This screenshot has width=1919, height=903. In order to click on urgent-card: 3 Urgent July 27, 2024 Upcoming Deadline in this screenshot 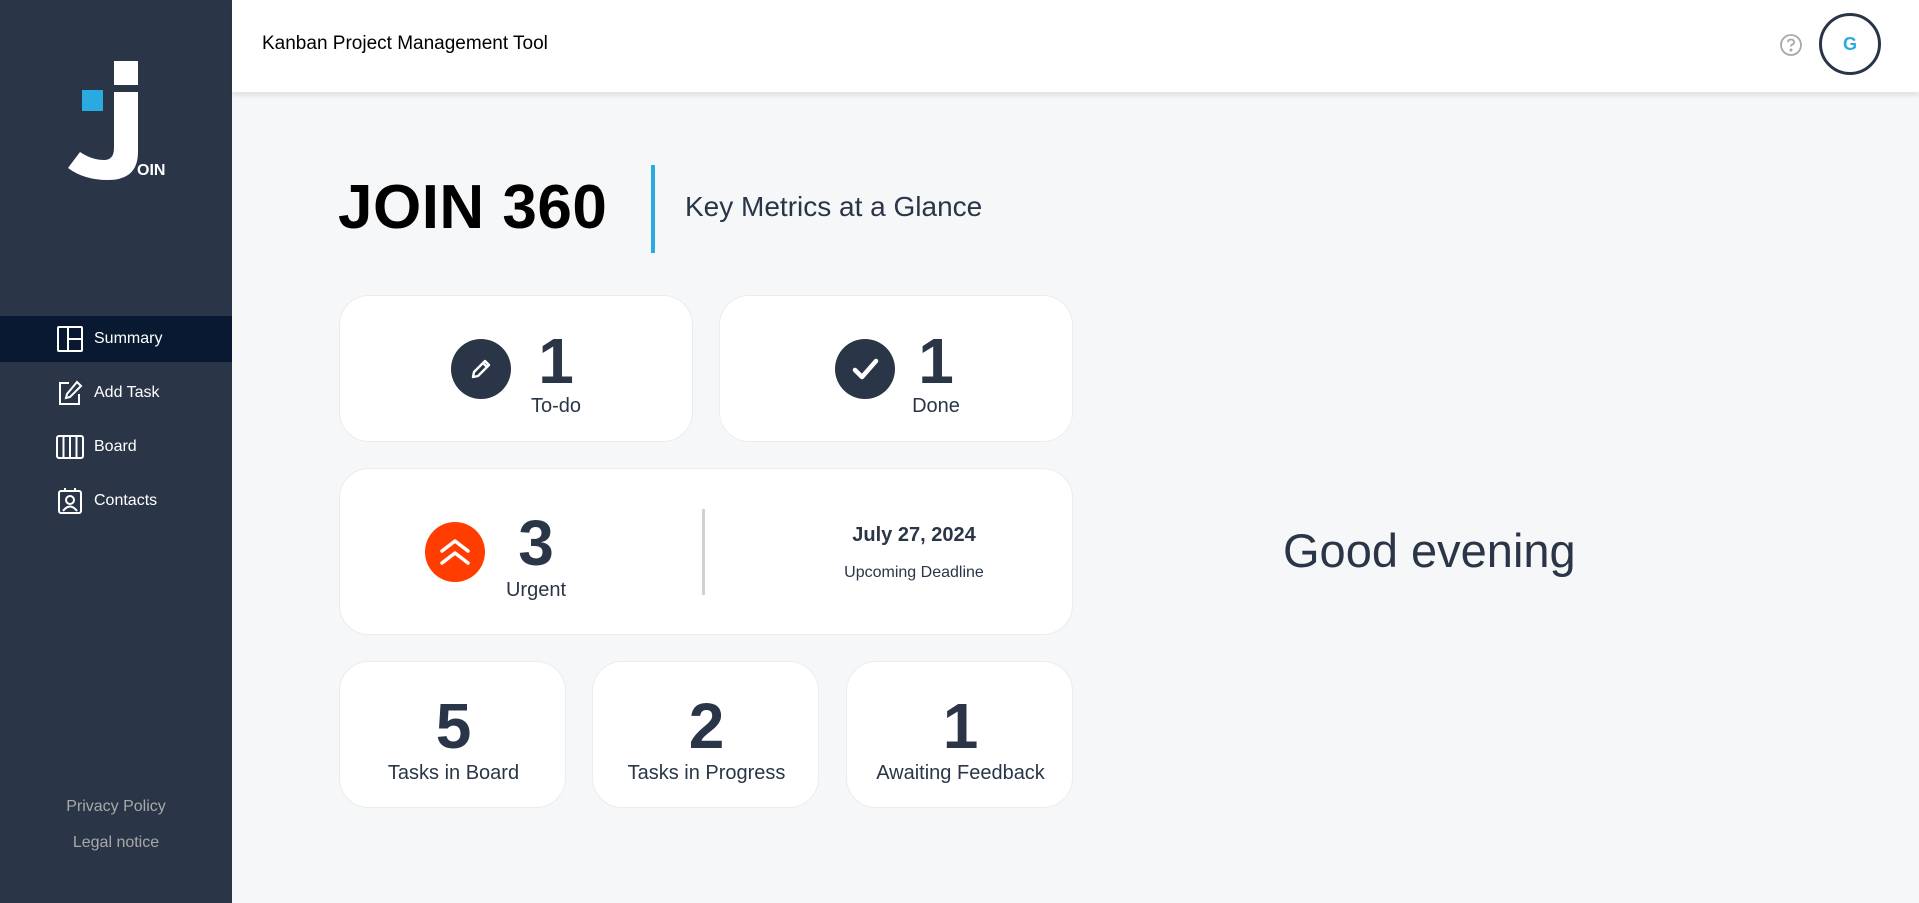, I will do `click(706, 551)`.